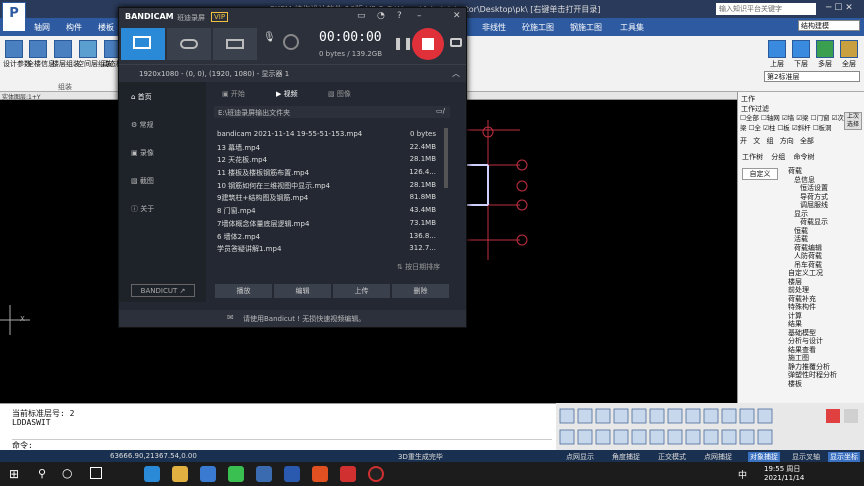  I want to click on menu-item-slab: 楼板, so click(106, 27).